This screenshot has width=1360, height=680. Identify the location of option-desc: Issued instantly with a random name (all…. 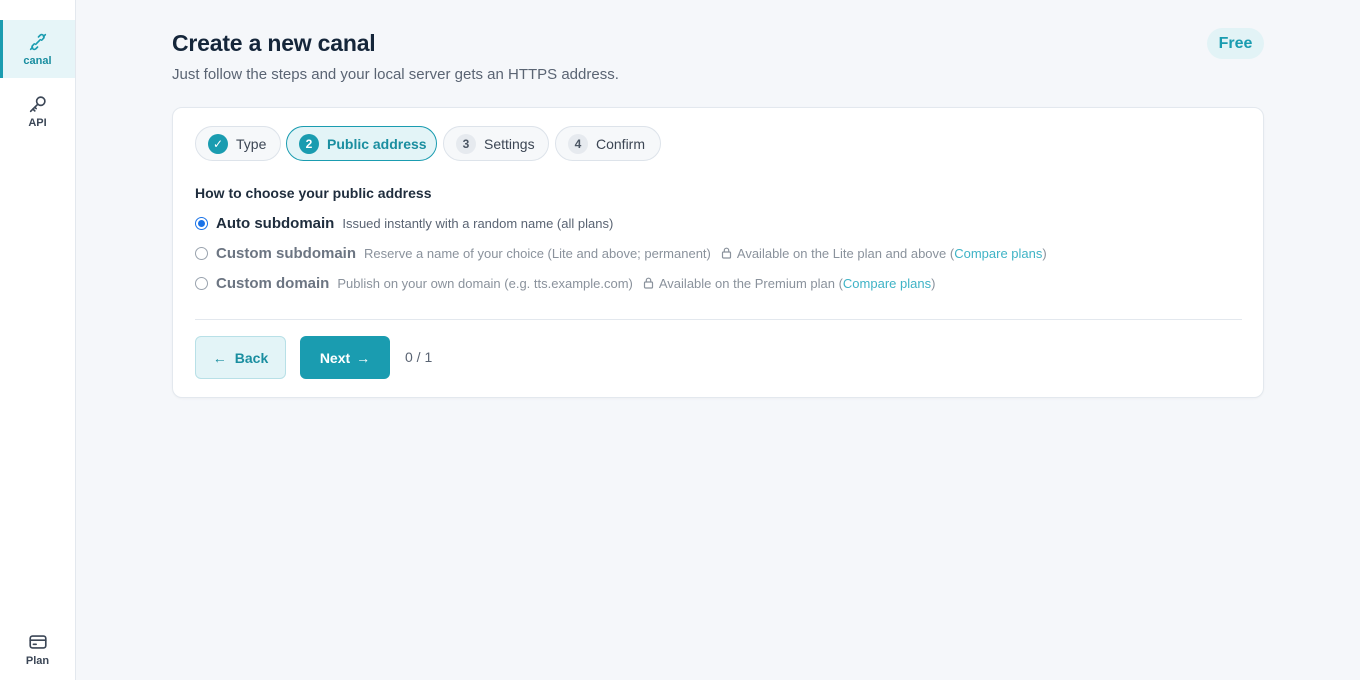
(478, 223).